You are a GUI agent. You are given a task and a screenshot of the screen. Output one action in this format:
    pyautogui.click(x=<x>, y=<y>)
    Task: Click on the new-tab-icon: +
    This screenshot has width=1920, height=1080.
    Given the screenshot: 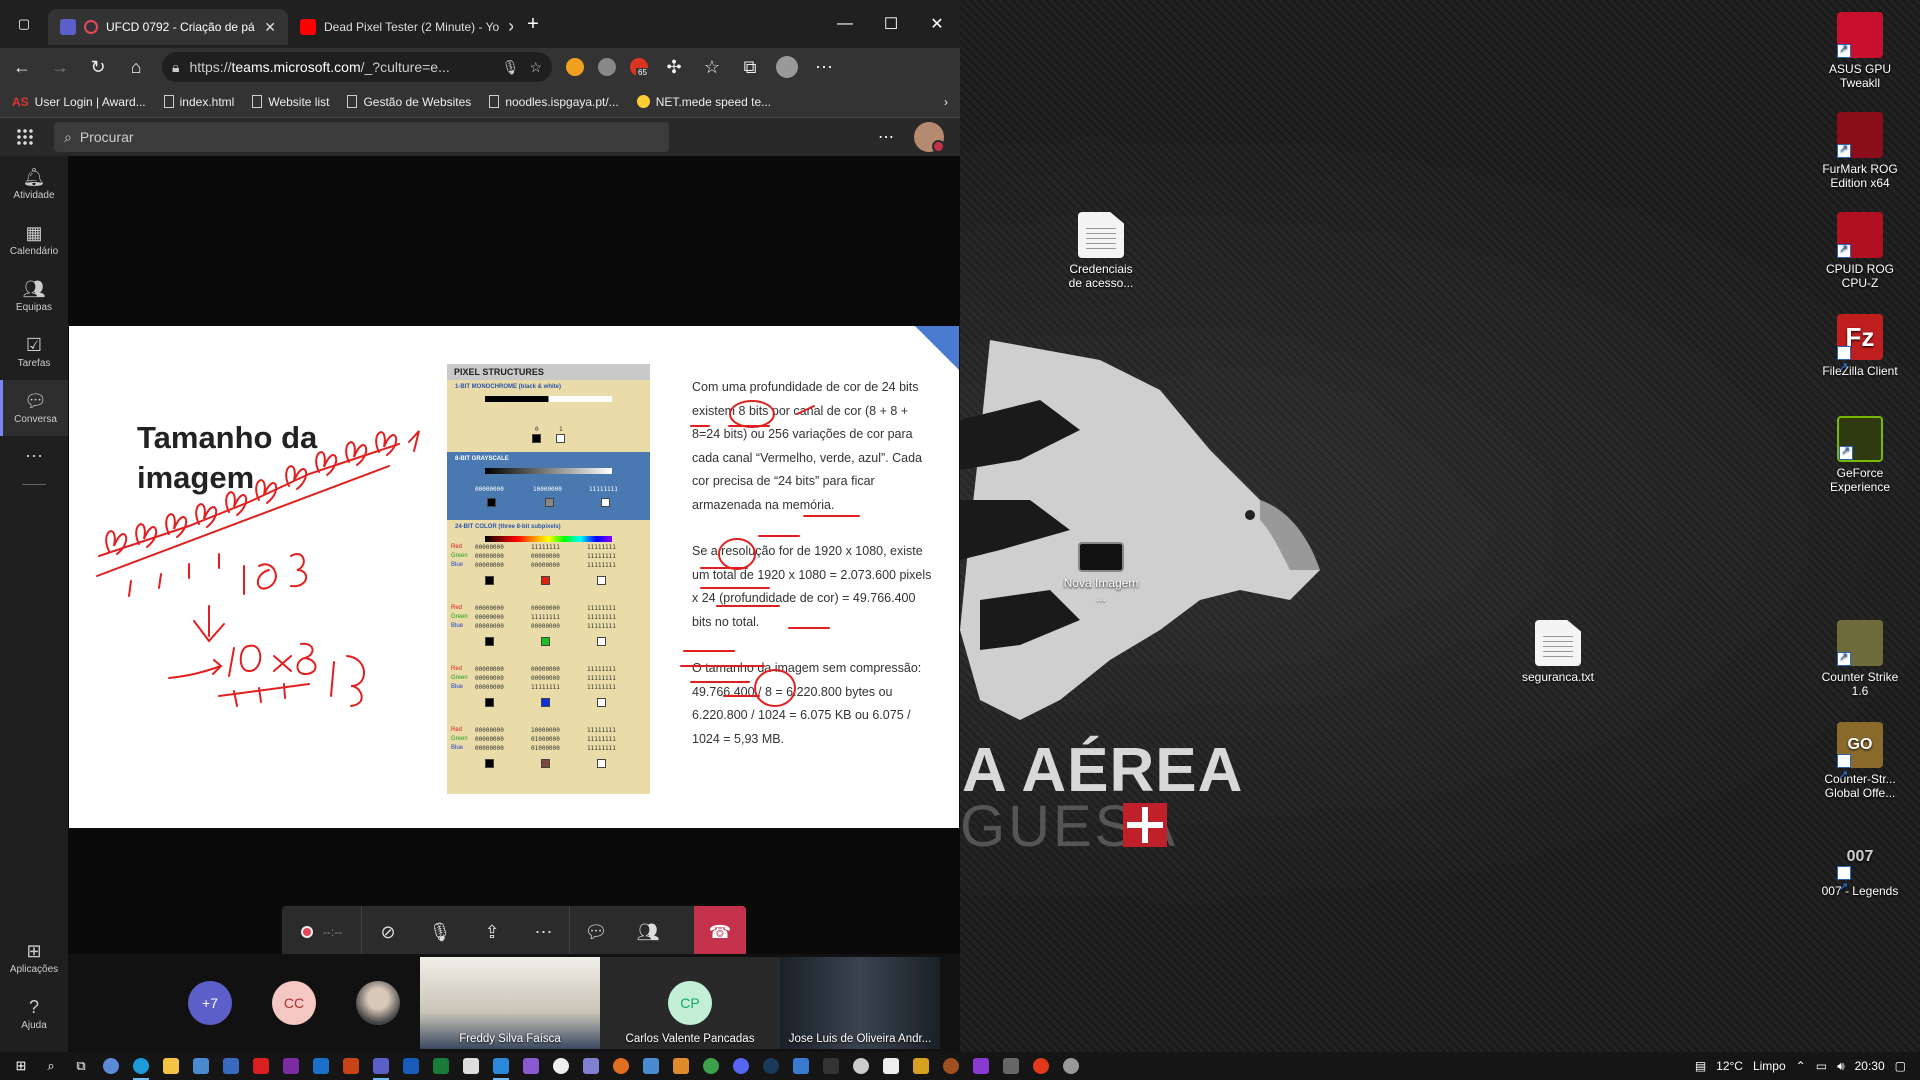 What is the action you would take?
    pyautogui.click(x=533, y=24)
    